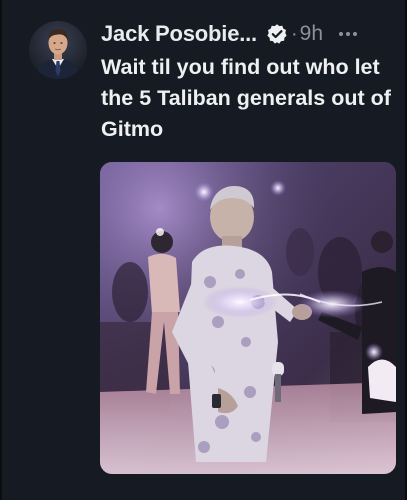  I want to click on avatar, so click(58, 50).